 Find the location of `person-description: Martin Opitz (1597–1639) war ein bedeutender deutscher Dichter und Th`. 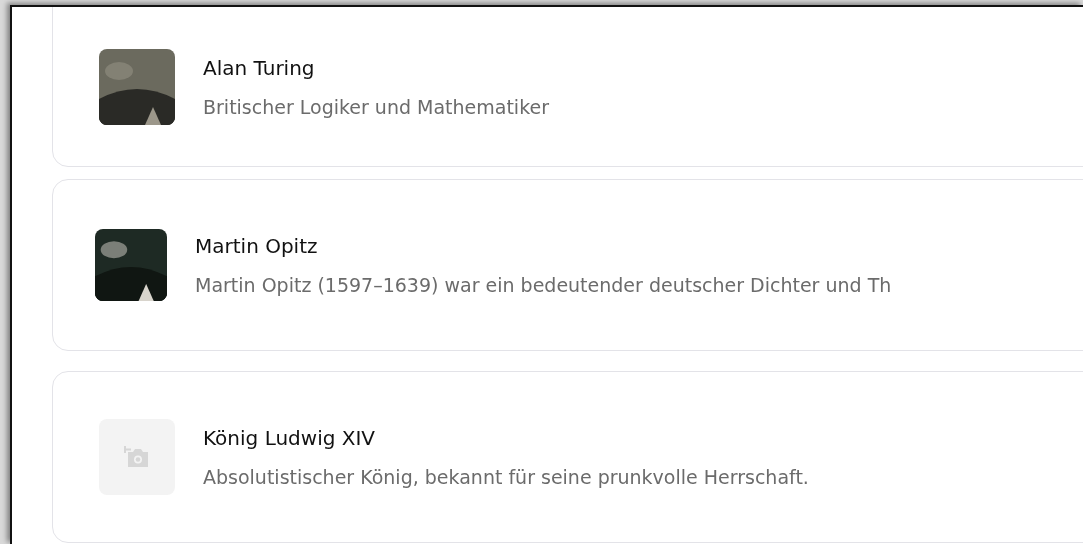

person-description: Martin Opitz (1597–1639) war ein bedeutender deutscher Dichter und Th is located at coordinates (543, 285).